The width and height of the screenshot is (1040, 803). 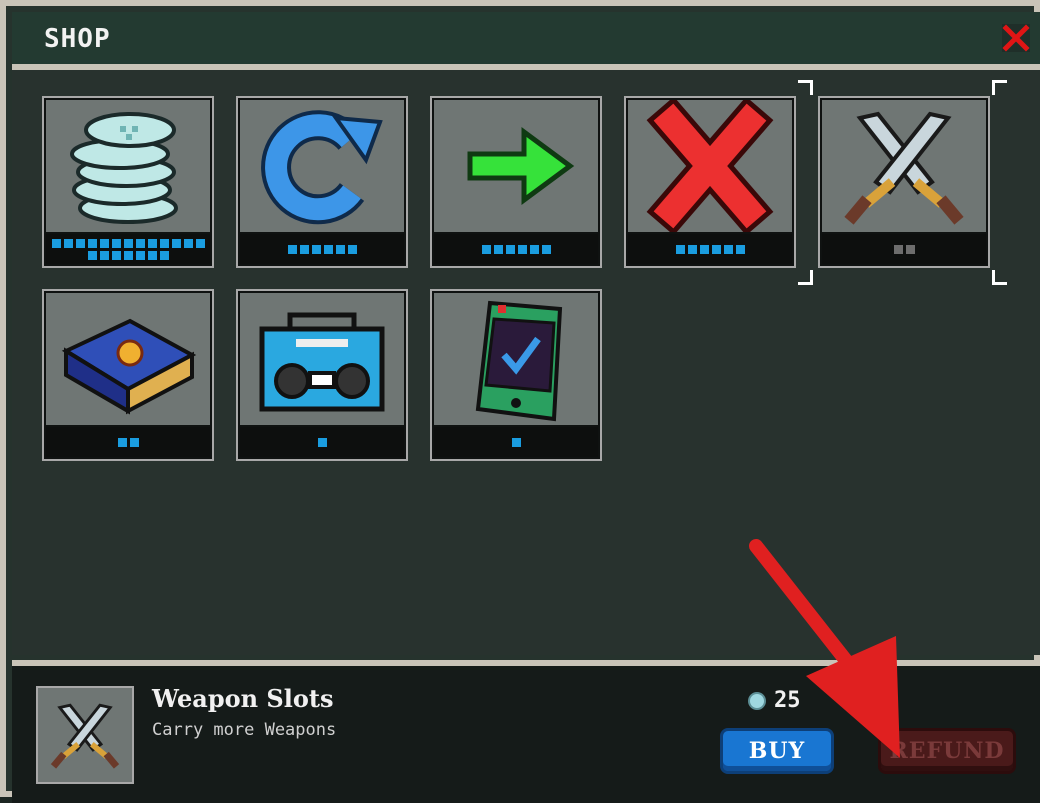 I want to click on shop-item-coins, so click(x=128, y=182).